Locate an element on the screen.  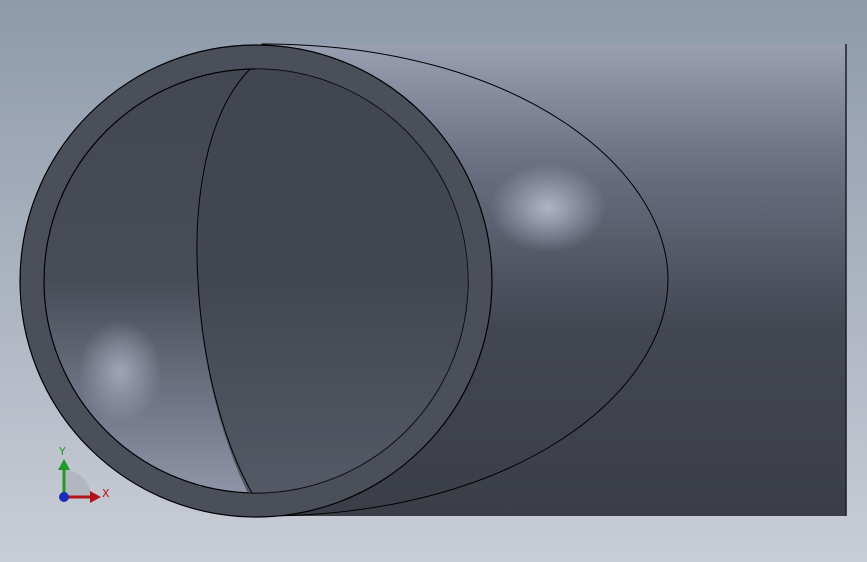
elbow-highlight is located at coordinates (548, 208).